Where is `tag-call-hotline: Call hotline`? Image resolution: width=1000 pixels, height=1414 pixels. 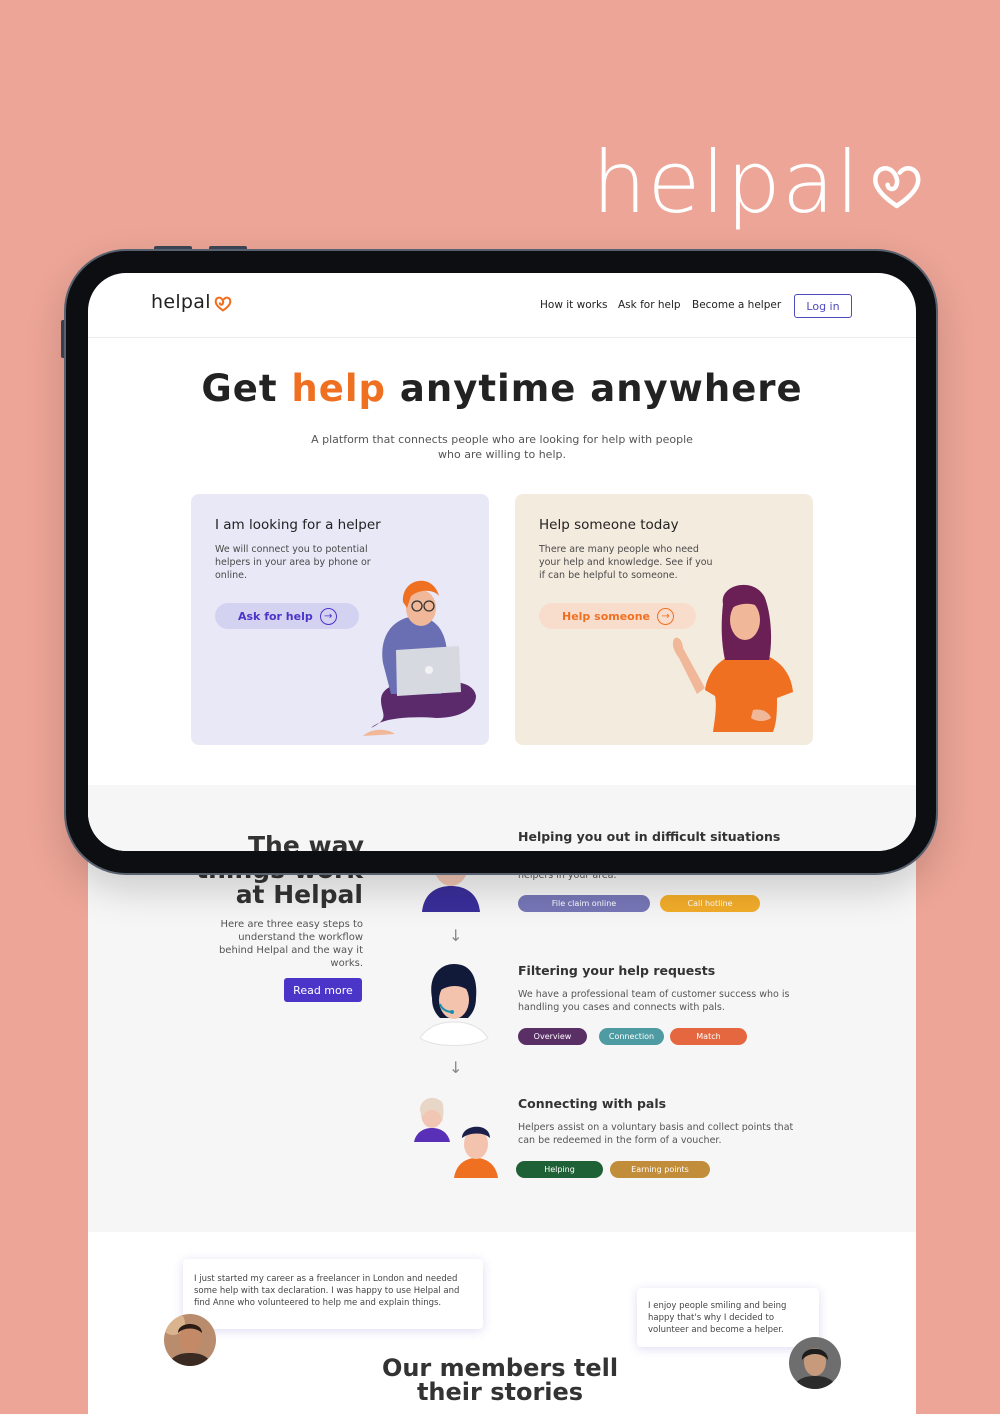 tag-call-hotline: Call hotline is located at coordinates (710, 903).